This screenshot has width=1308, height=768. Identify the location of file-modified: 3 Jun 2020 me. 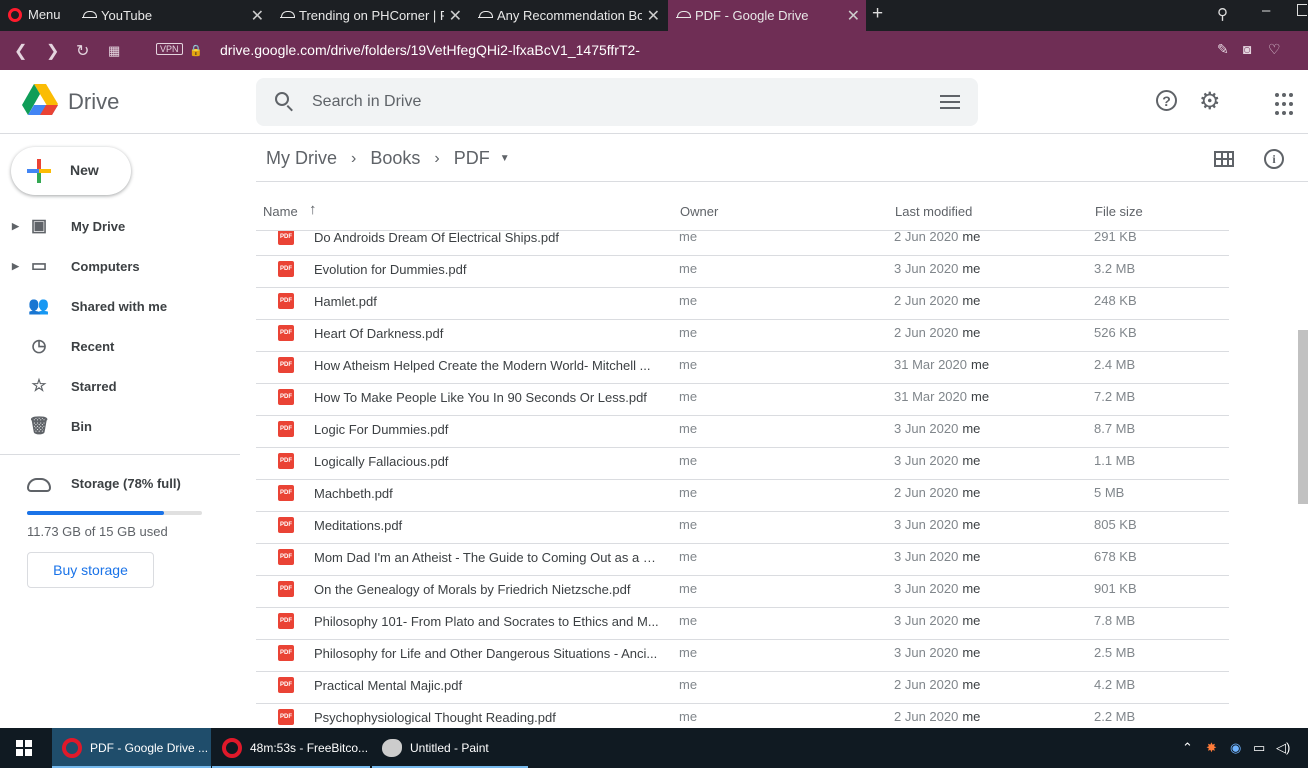
(937, 588).